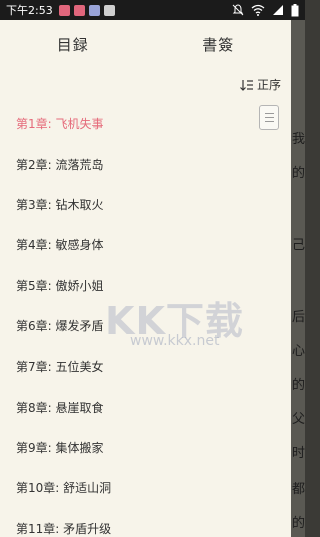 This screenshot has width=320, height=537. What do you see at coordinates (299, 351) in the screenshot?
I see `reader-text-fragment: 心` at bounding box center [299, 351].